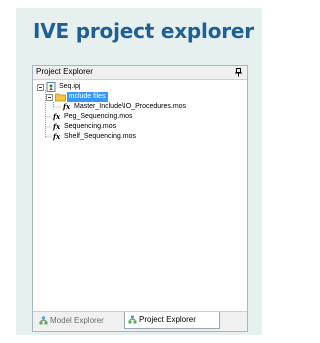 The image size is (320, 343). I want to click on explorer-tab-bar: Model Explorer Project Explorer, so click(140, 321).